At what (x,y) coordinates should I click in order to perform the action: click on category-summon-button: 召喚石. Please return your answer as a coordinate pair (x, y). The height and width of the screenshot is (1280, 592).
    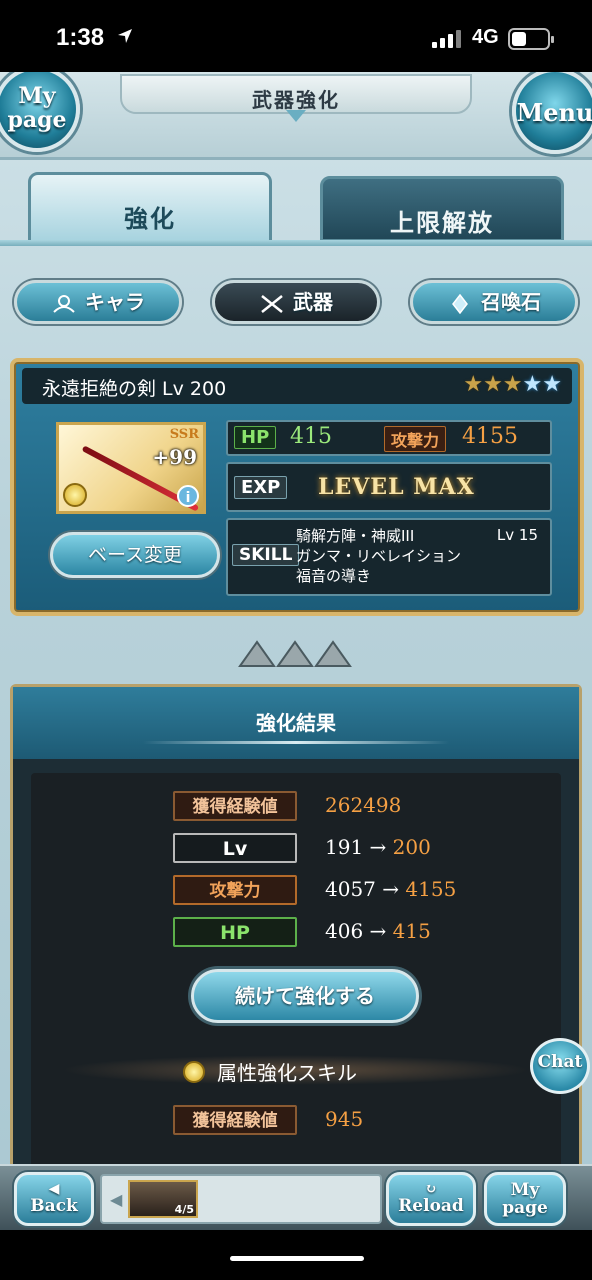
    Looking at the image, I should click on (494, 302).